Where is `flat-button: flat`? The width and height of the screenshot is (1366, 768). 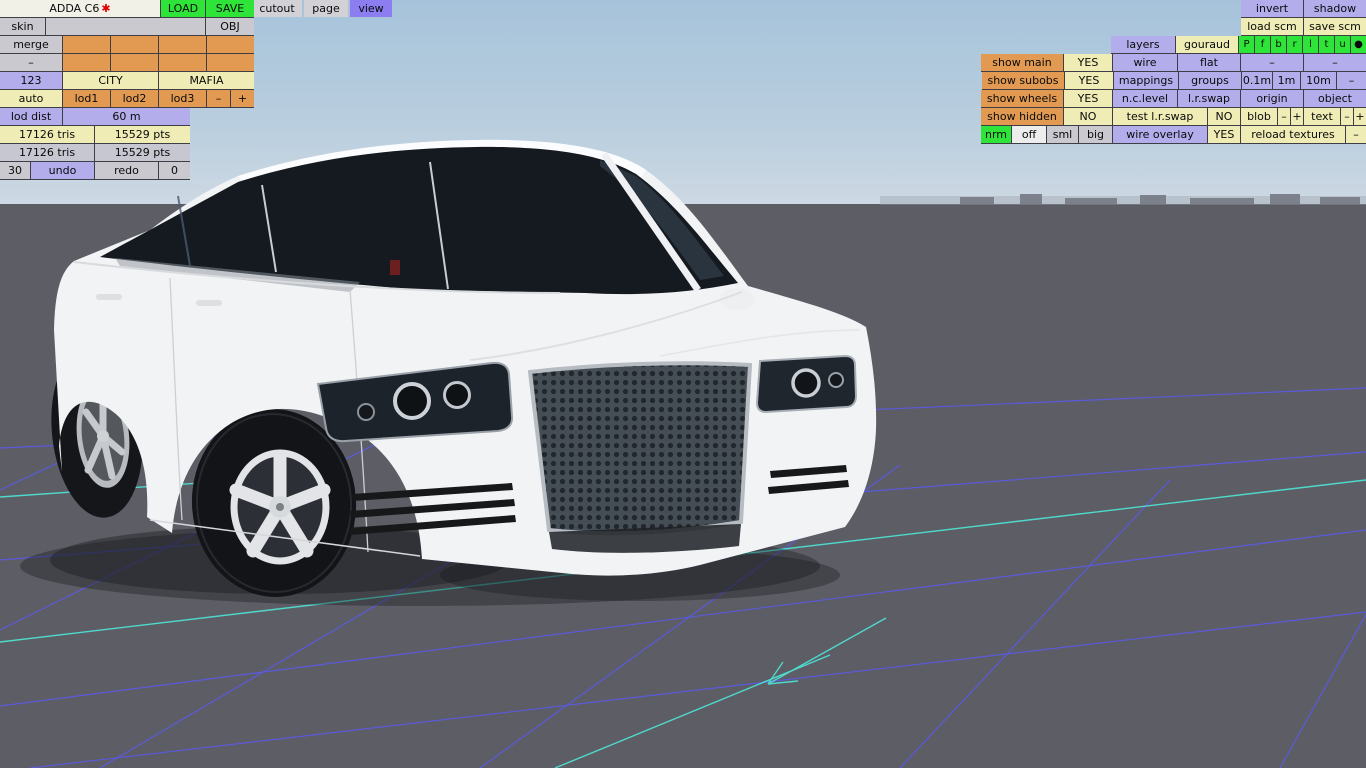 flat-button: flat is located at coordinates (1209, 62).